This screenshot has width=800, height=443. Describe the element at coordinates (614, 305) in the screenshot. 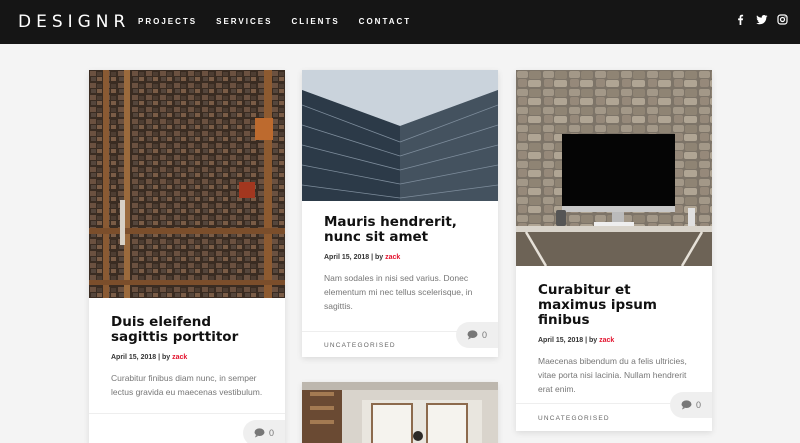

I see `post-title: Curabitur et maximus ipsum finibus` at that location.